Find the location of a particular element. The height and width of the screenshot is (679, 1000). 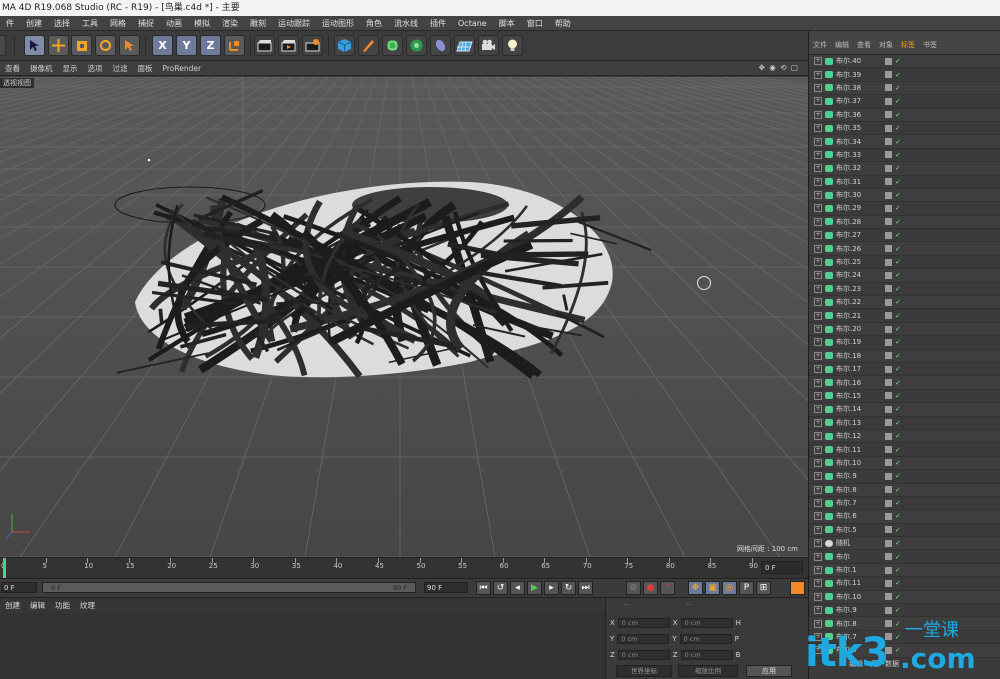

menu-item: 角色 is located at coordinates (374, 23).